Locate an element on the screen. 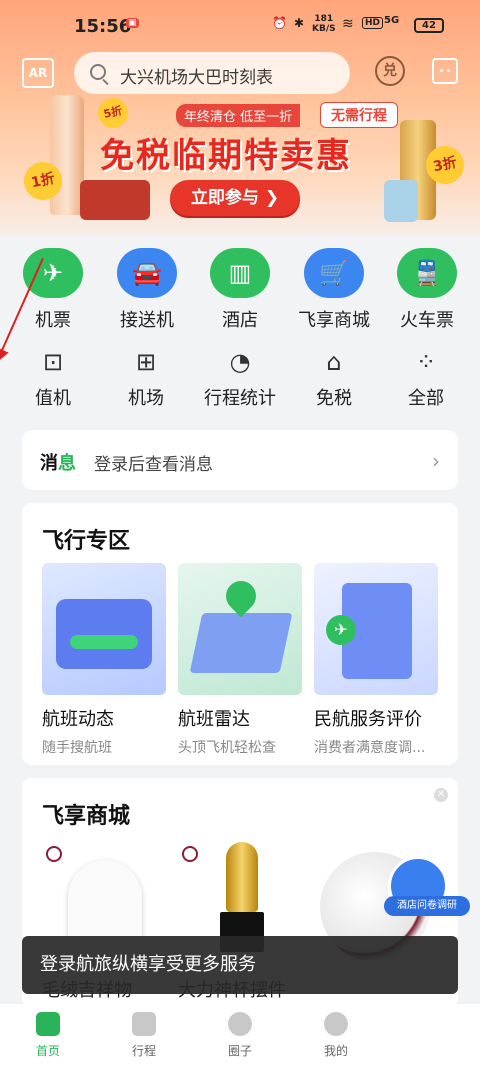  service-train-tickets: 🚆 火车票 is located at coordinates (427, 290).